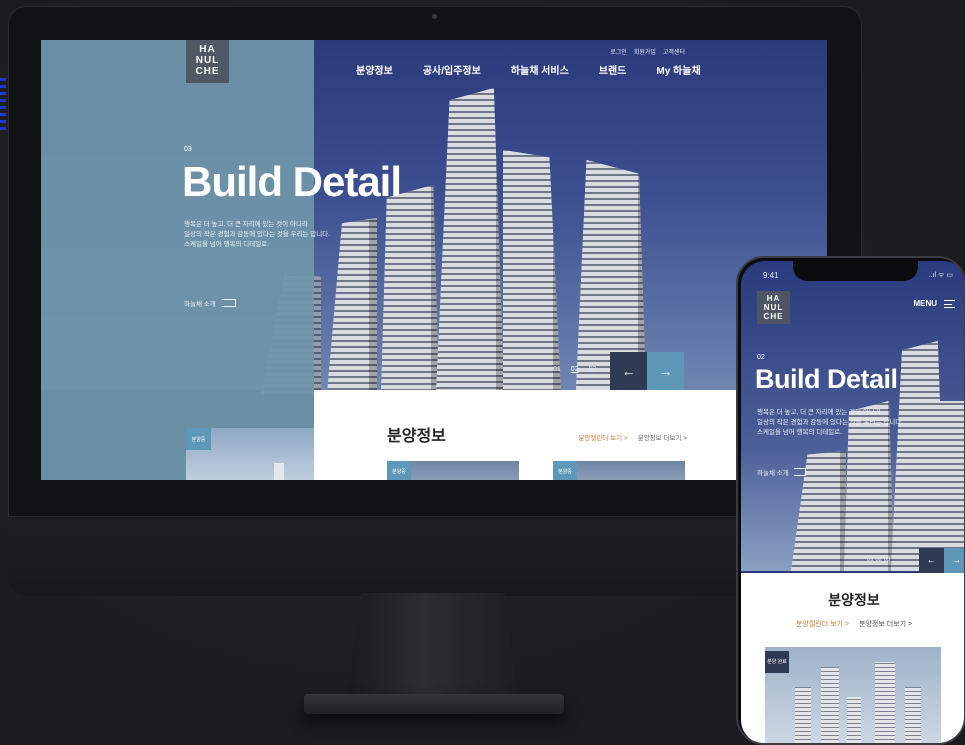  Describe the element at coordinates (645, 51) in the screenshot. I see `signup-link: 회원가입` at that location.